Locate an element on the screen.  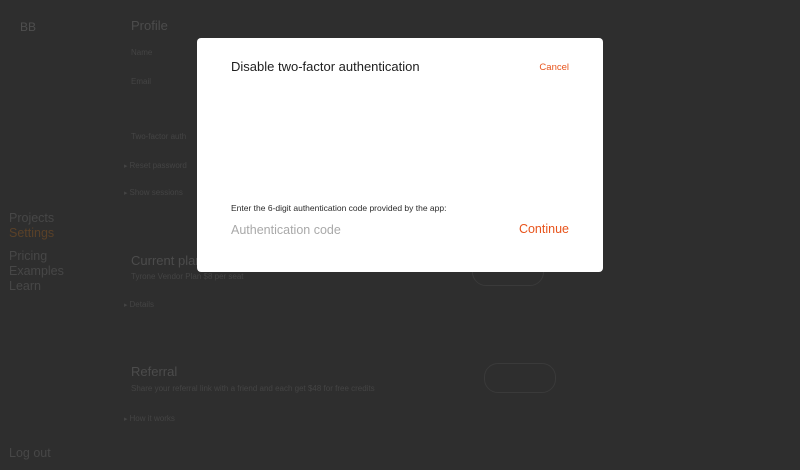
cancel-button: Cancel is located at coordinates (554, 67).